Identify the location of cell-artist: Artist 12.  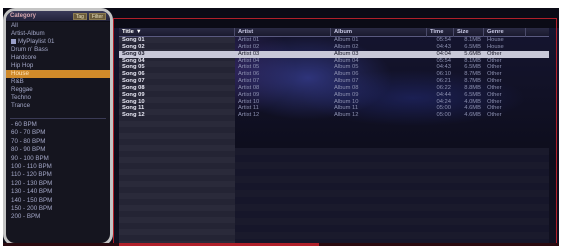
(249, 115).